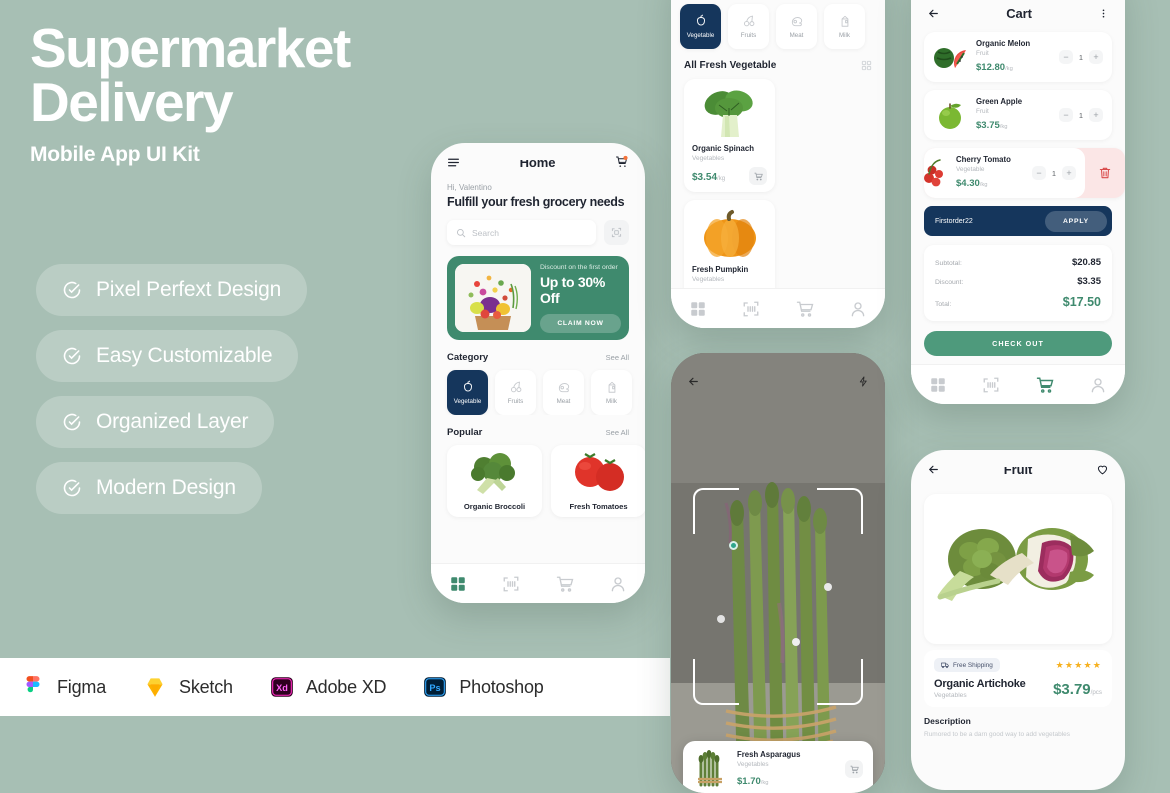 The image size is (1170, 793). I want to click on figma-logo-icon, so click(33, 684).